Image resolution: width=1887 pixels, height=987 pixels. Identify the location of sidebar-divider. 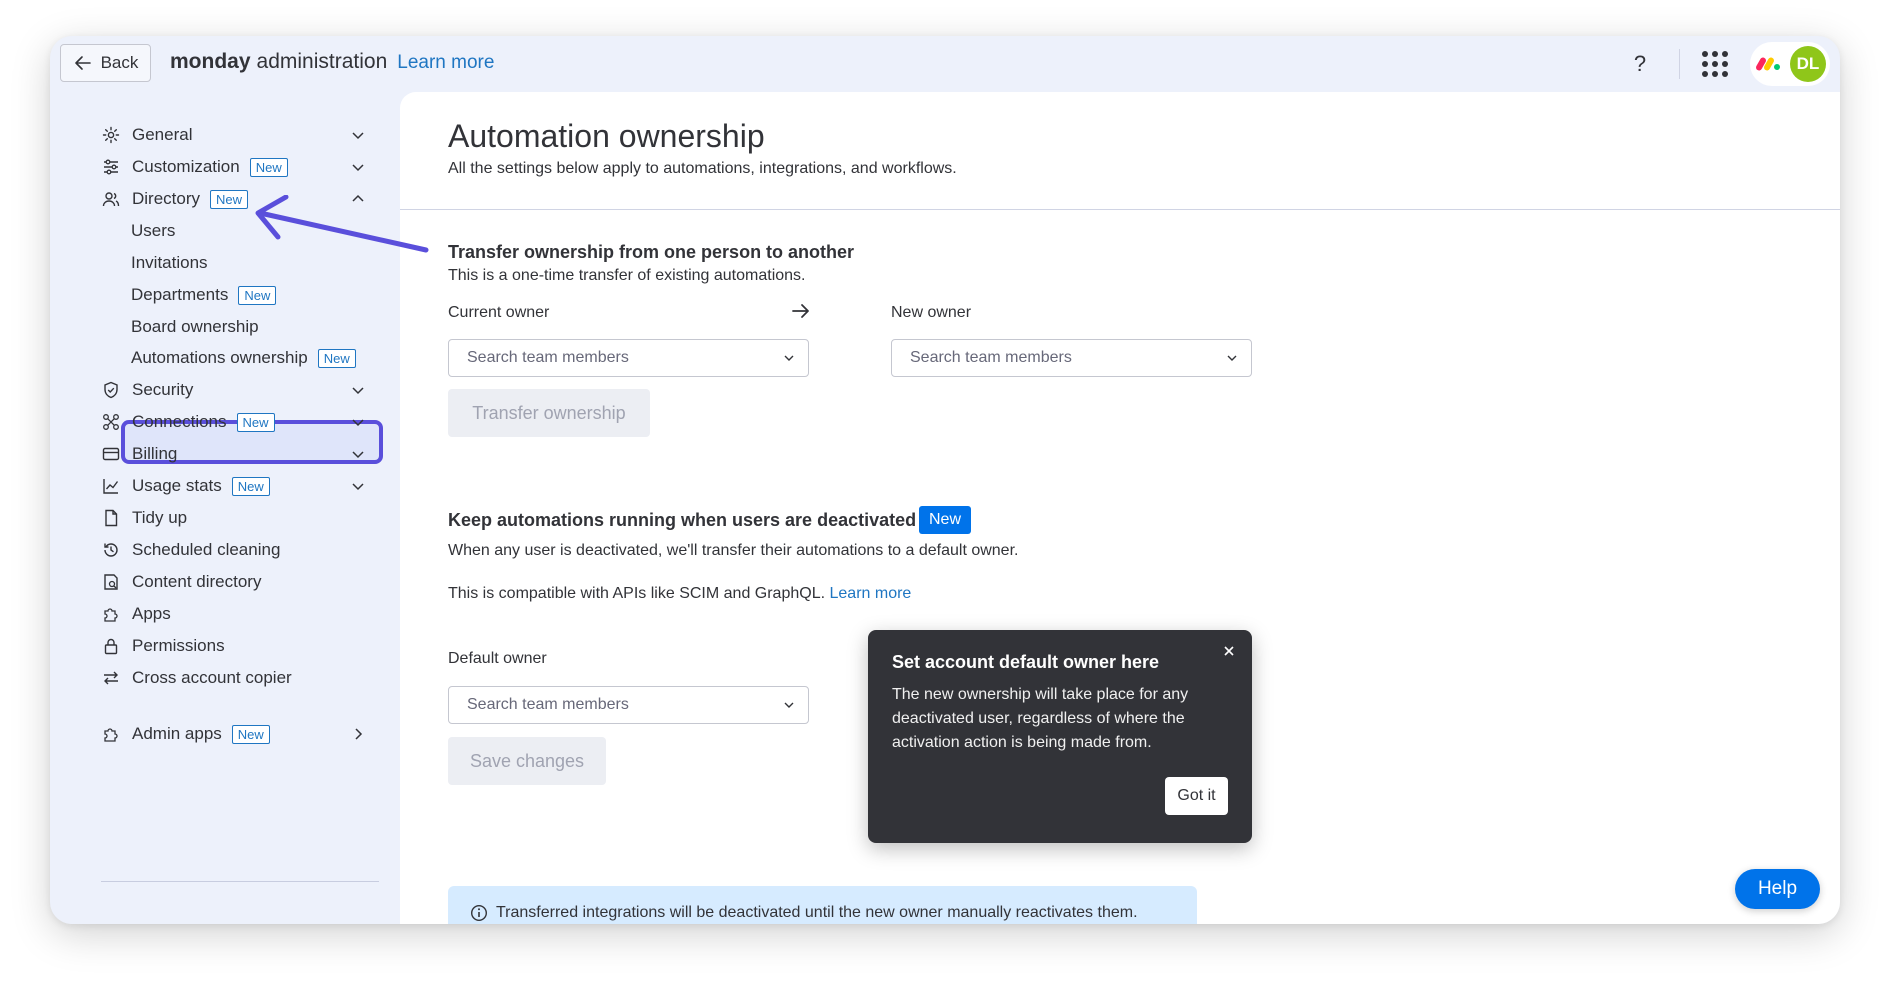
(240, 881).